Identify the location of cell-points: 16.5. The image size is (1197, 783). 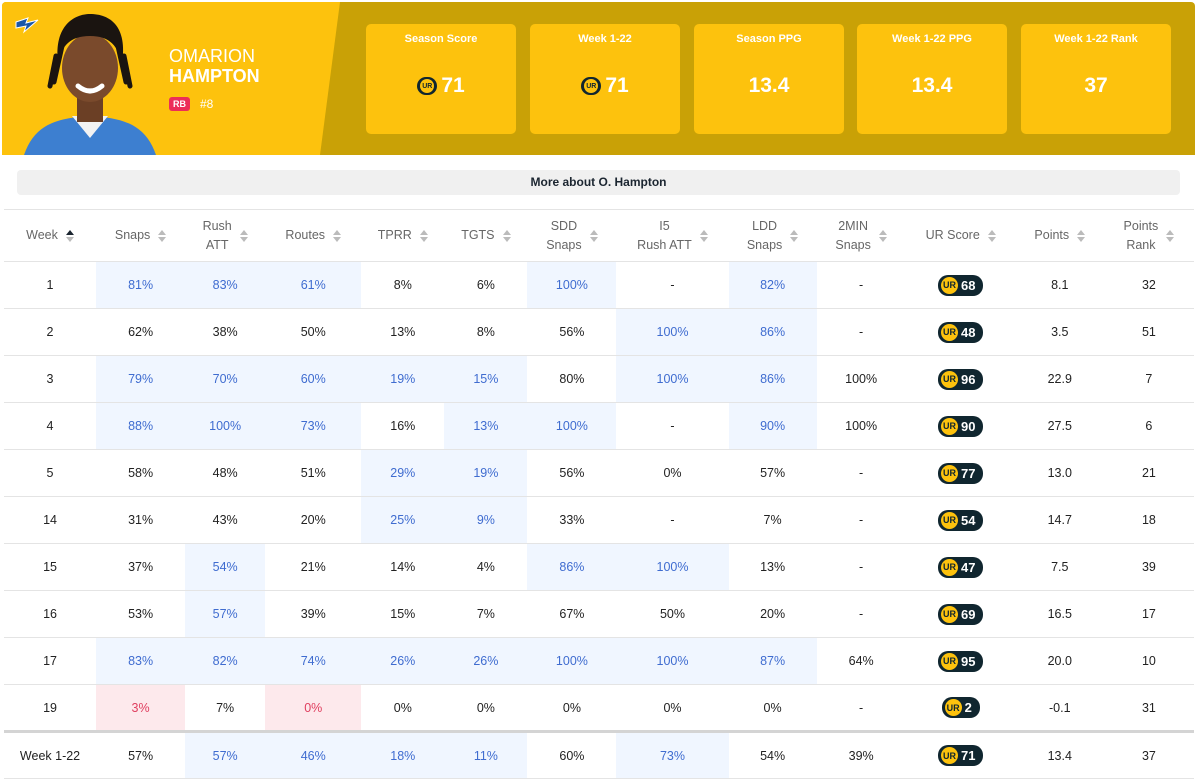
(1059, 614).